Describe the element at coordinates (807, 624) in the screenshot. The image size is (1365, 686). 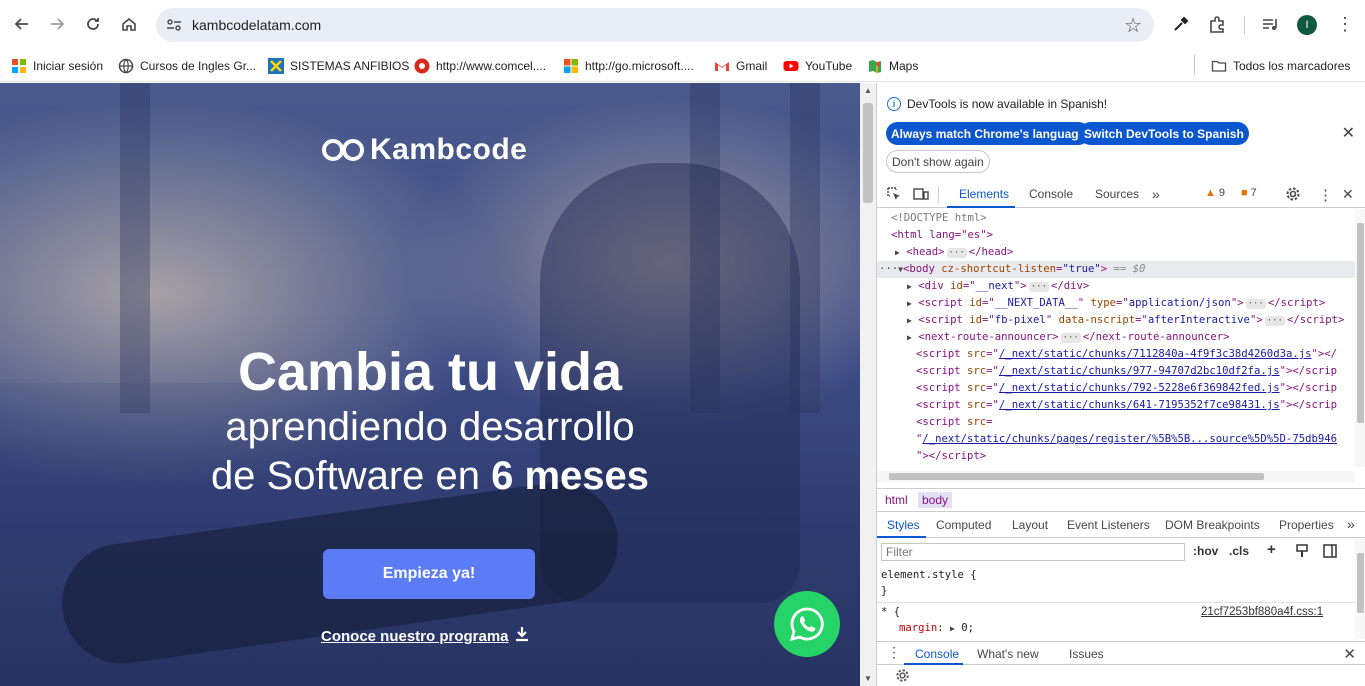
I see `whatsapp-button` at that location.